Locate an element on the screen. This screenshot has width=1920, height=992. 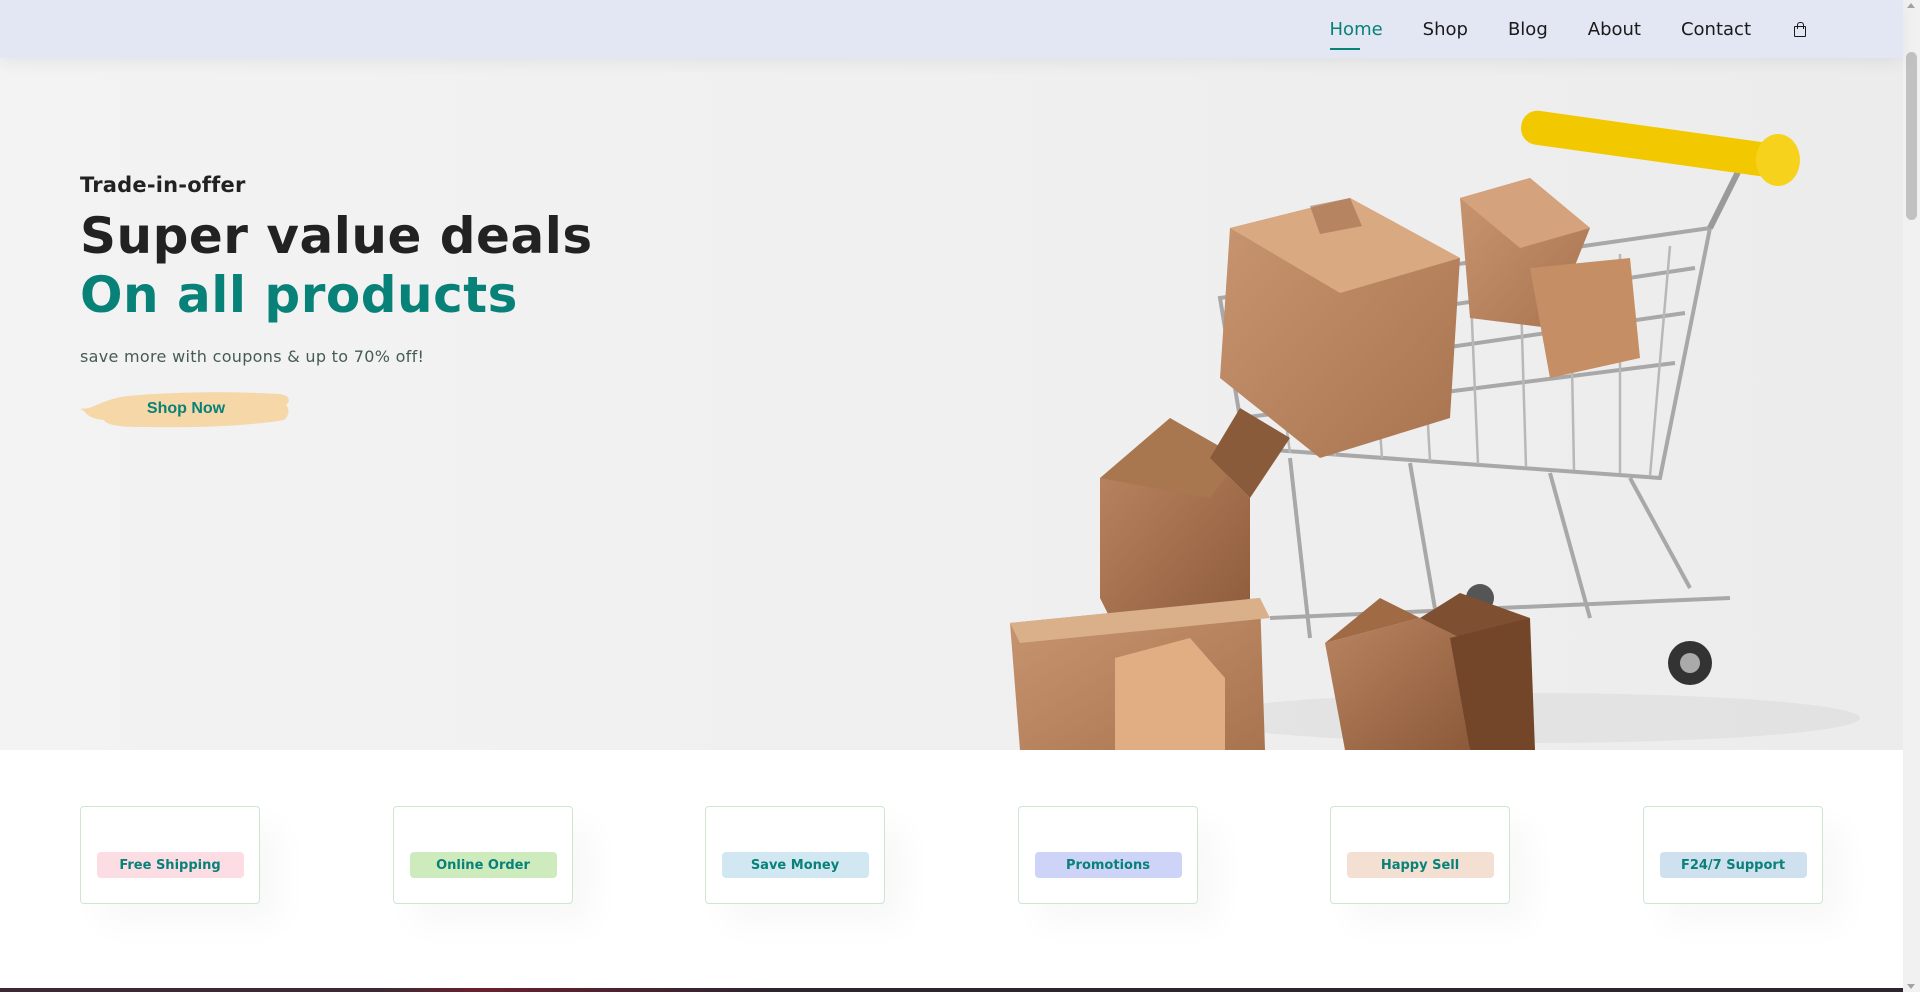
main-nav: Home Shop Blog About Contact is located at coordinates (1548, 32).